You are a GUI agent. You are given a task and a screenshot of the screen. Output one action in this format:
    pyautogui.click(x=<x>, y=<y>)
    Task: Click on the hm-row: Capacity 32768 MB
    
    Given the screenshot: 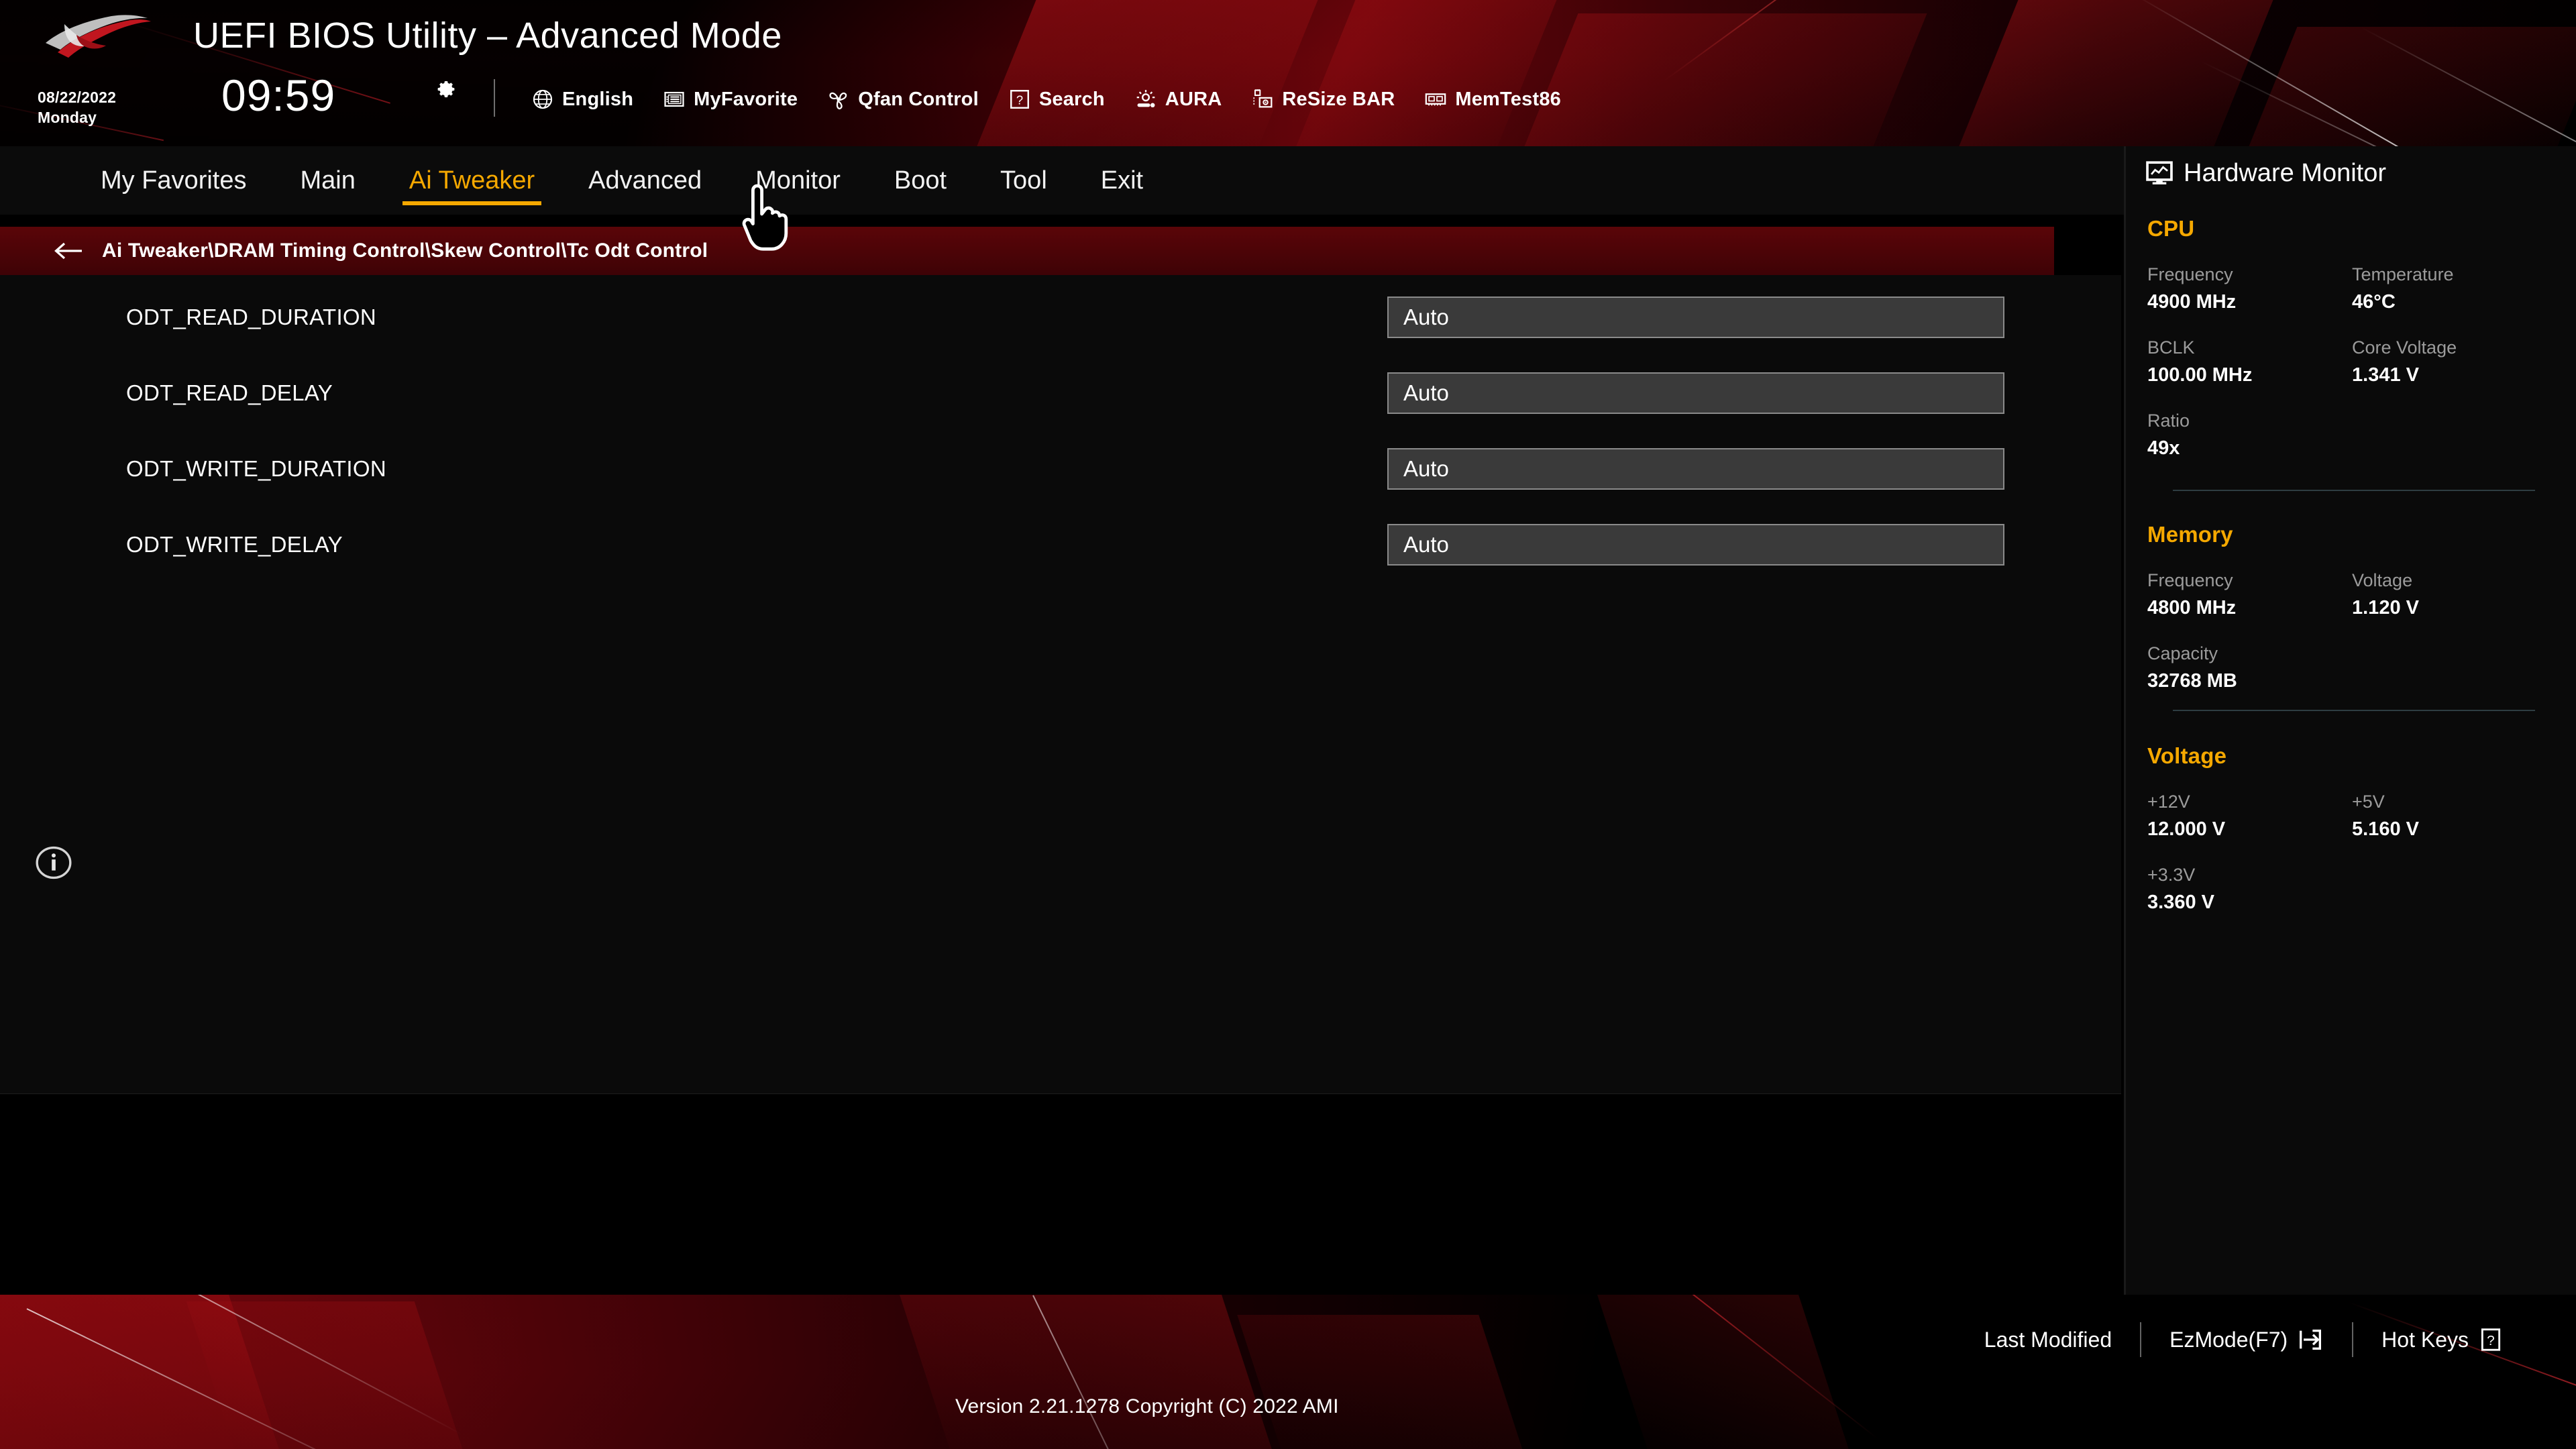 What is the action you would take?
    pyautogui.click(x=2352, y=667)
    